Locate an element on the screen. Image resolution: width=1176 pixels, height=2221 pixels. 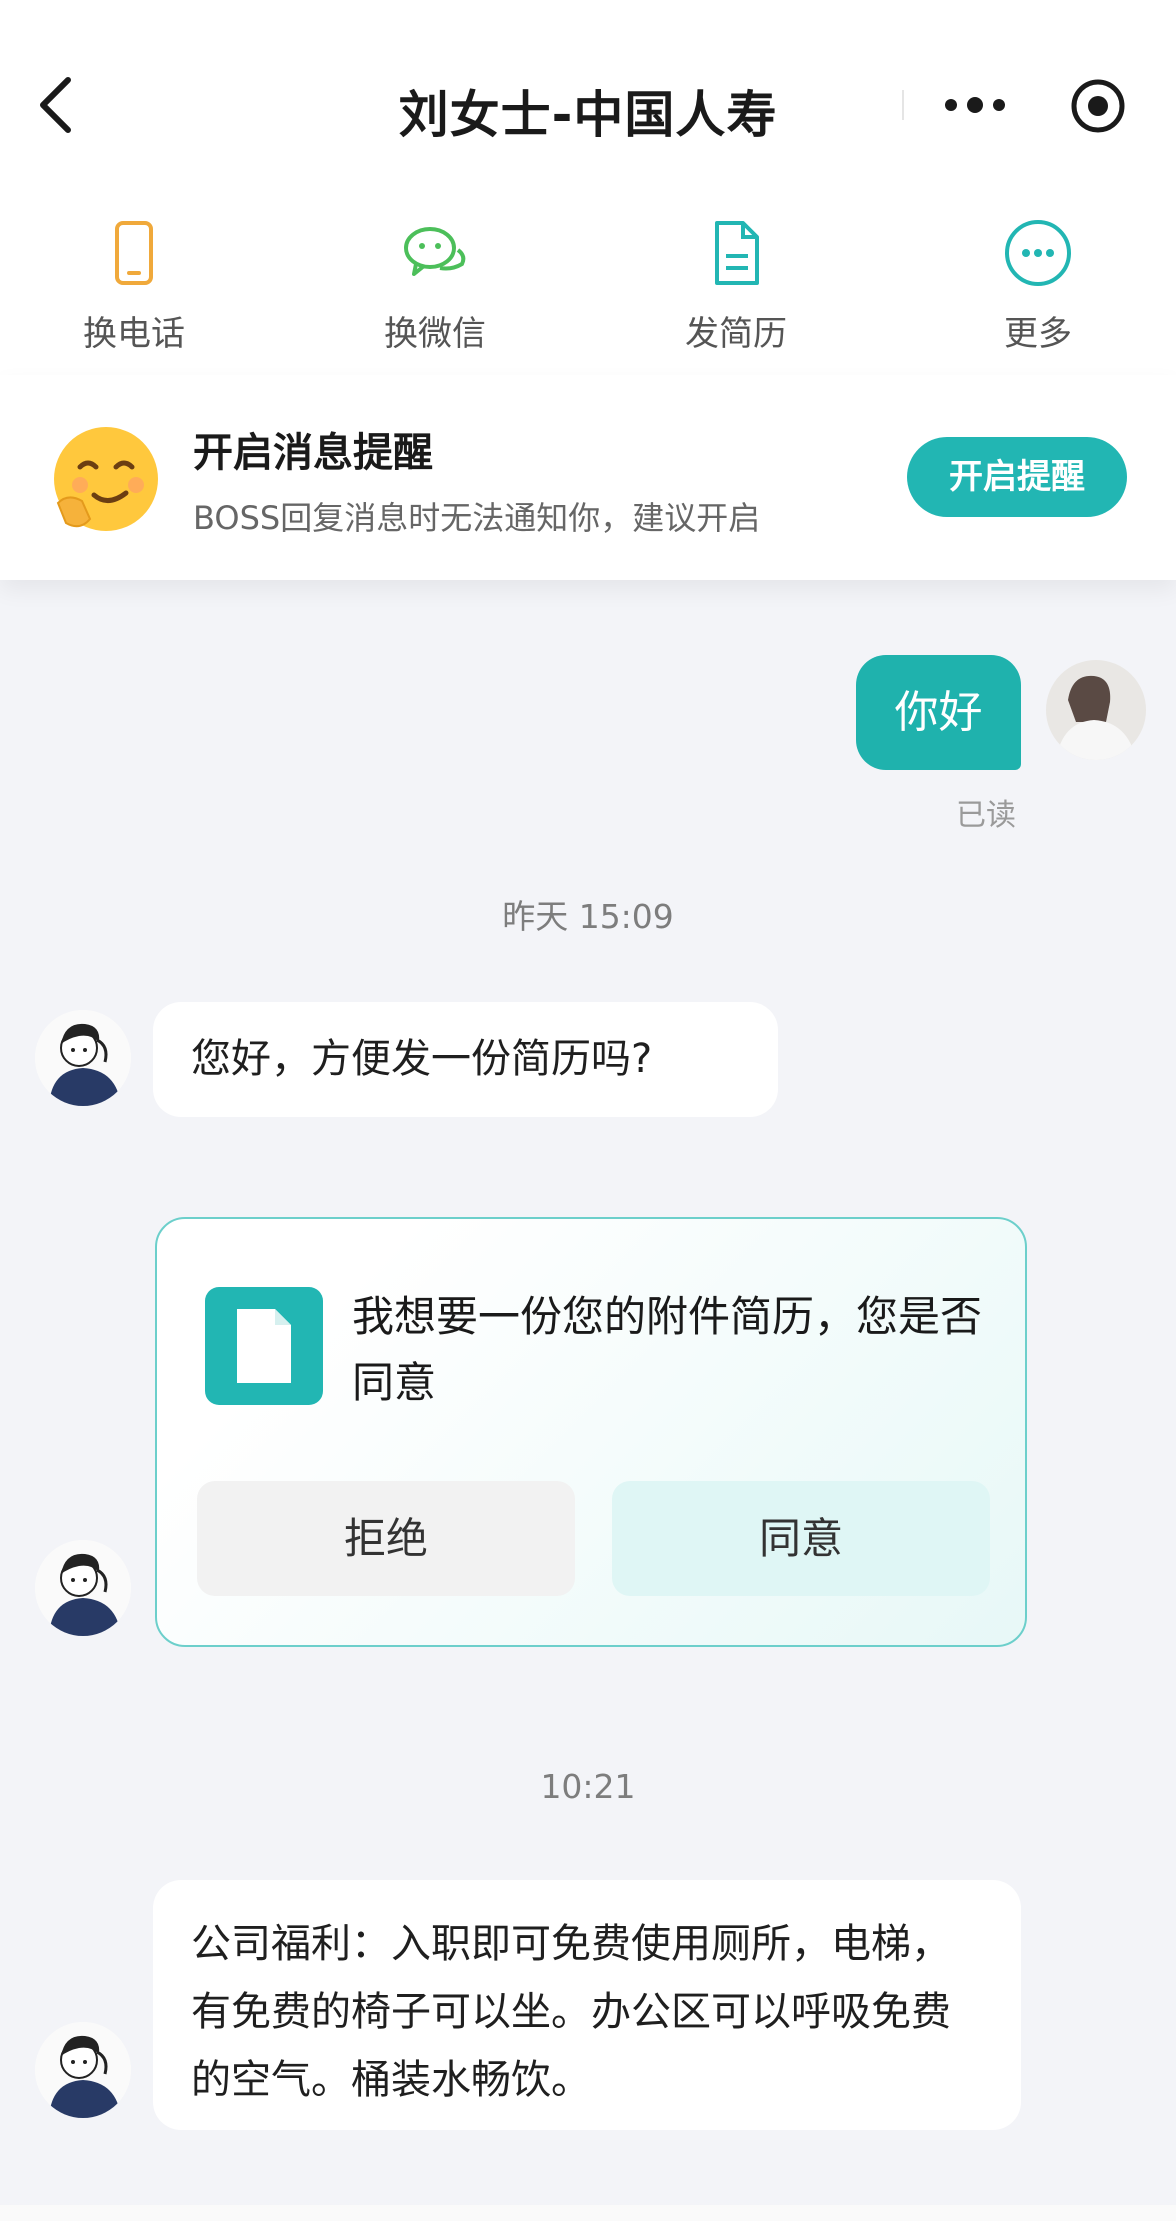
more-options-button is located at coordinates (975, 105).